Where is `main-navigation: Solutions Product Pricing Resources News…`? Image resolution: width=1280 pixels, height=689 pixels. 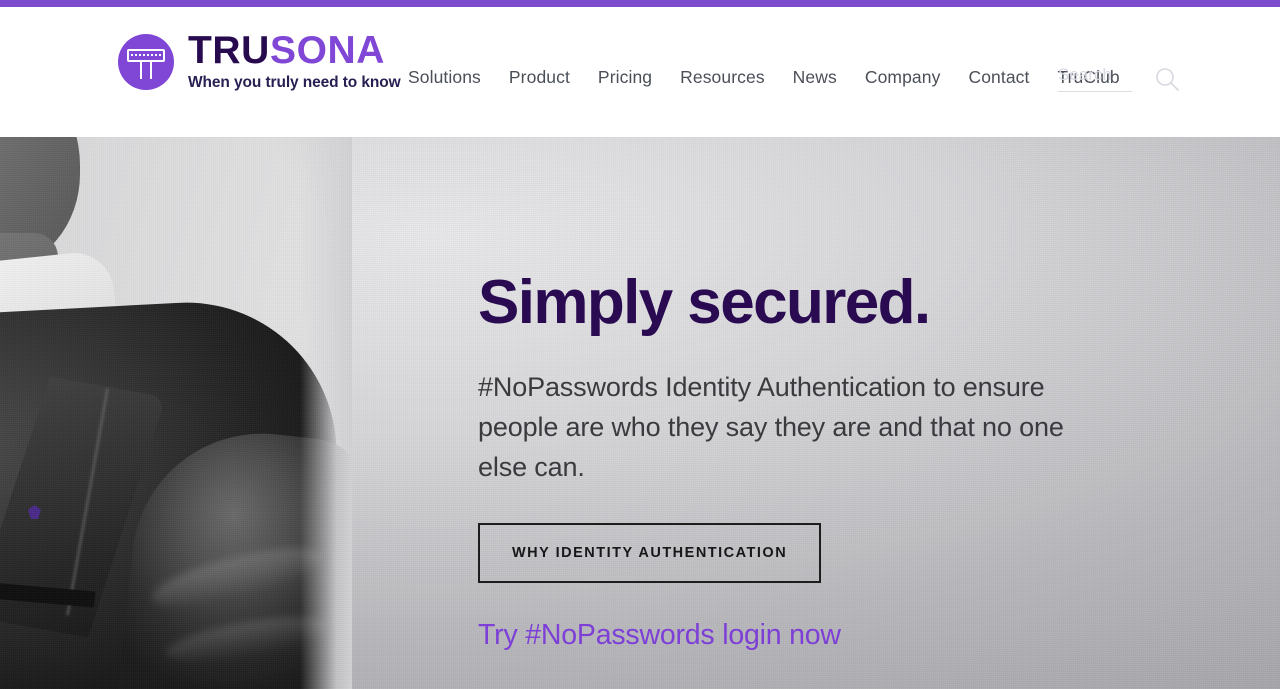 main-navigation: Solutions Product Pricing Resources News… is located at coordinates (764, 77).